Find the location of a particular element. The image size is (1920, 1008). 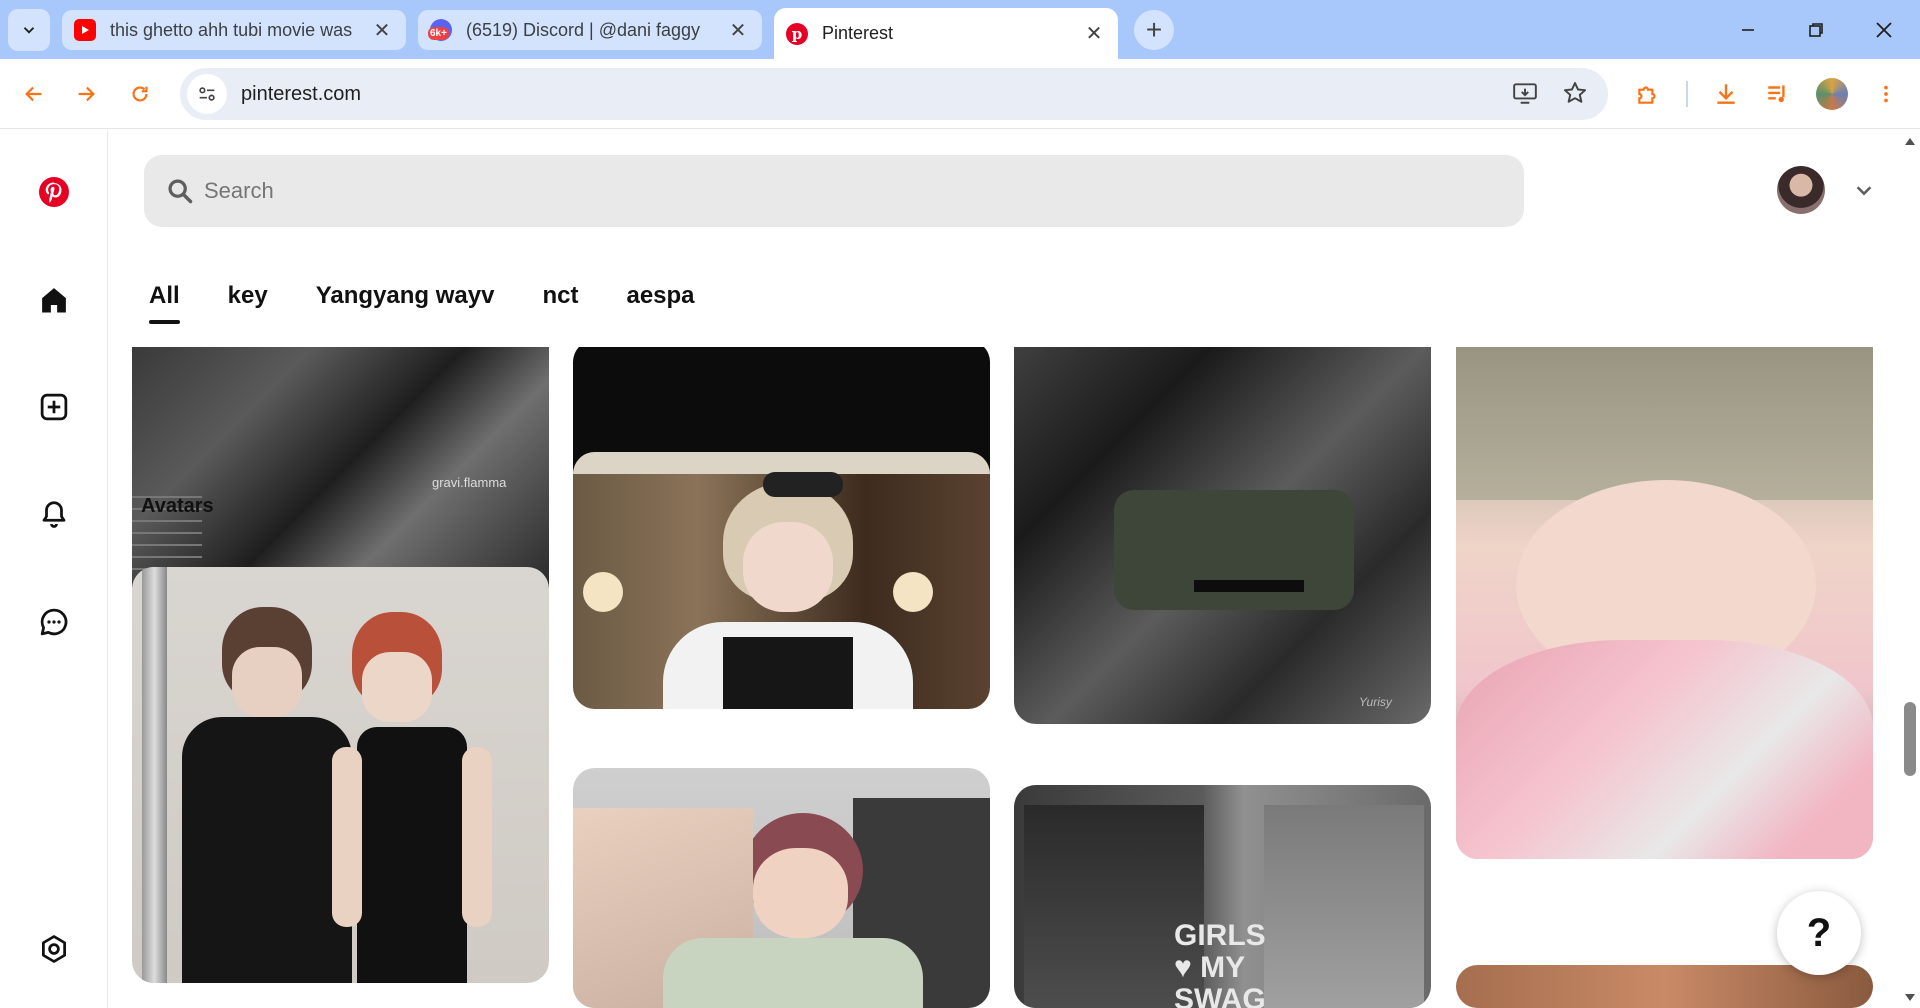

profile-avatar is located at coordinates (1832, 94).